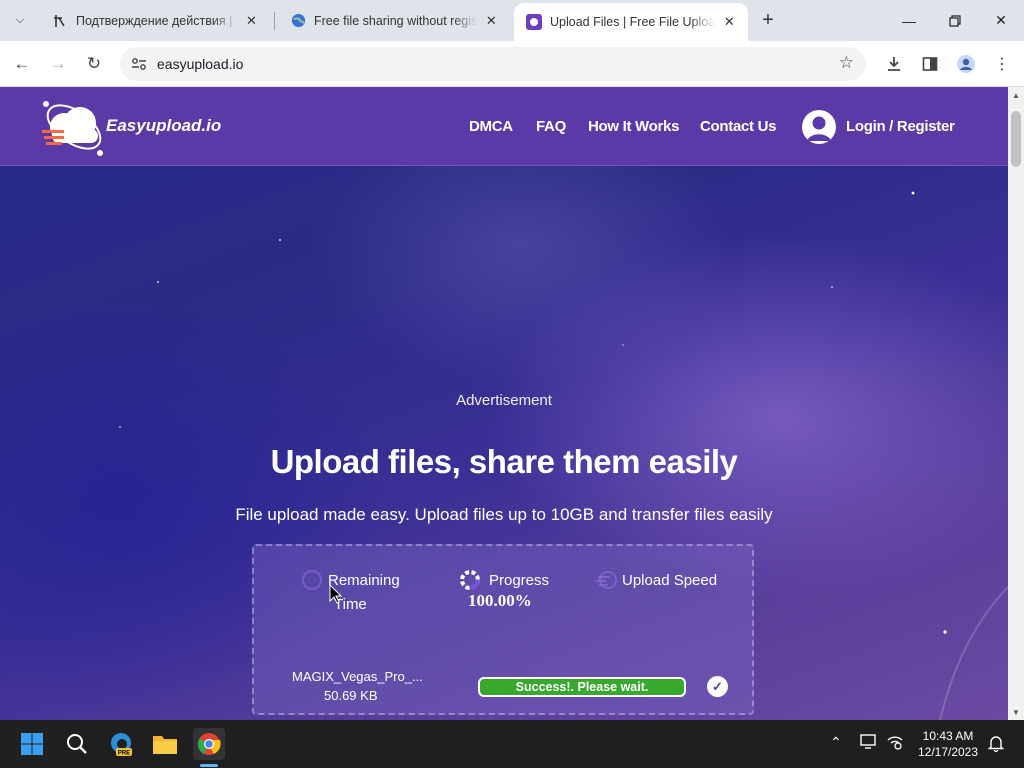  I want to click on tab-separator, so click(274, 21).